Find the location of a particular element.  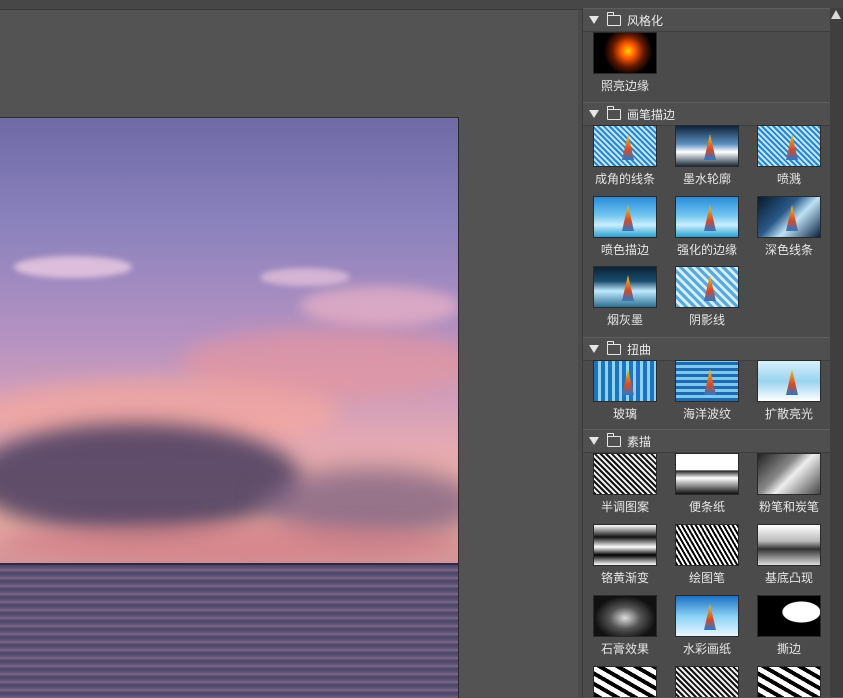

spatter-thumbnail-icon is located at coordinates (789, 146).